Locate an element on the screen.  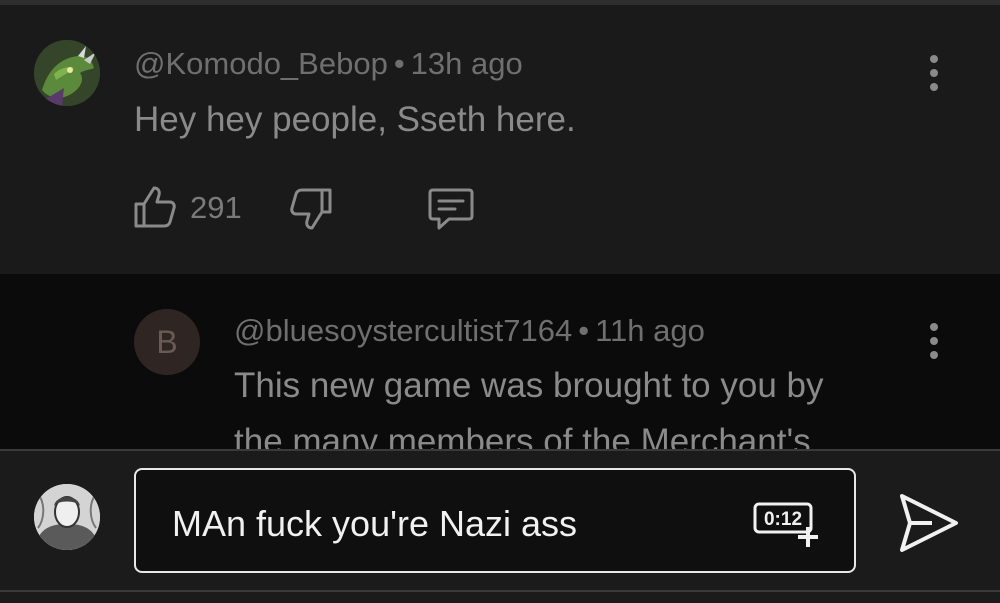
reply-comment-icon is located at coordinates (451, 209).